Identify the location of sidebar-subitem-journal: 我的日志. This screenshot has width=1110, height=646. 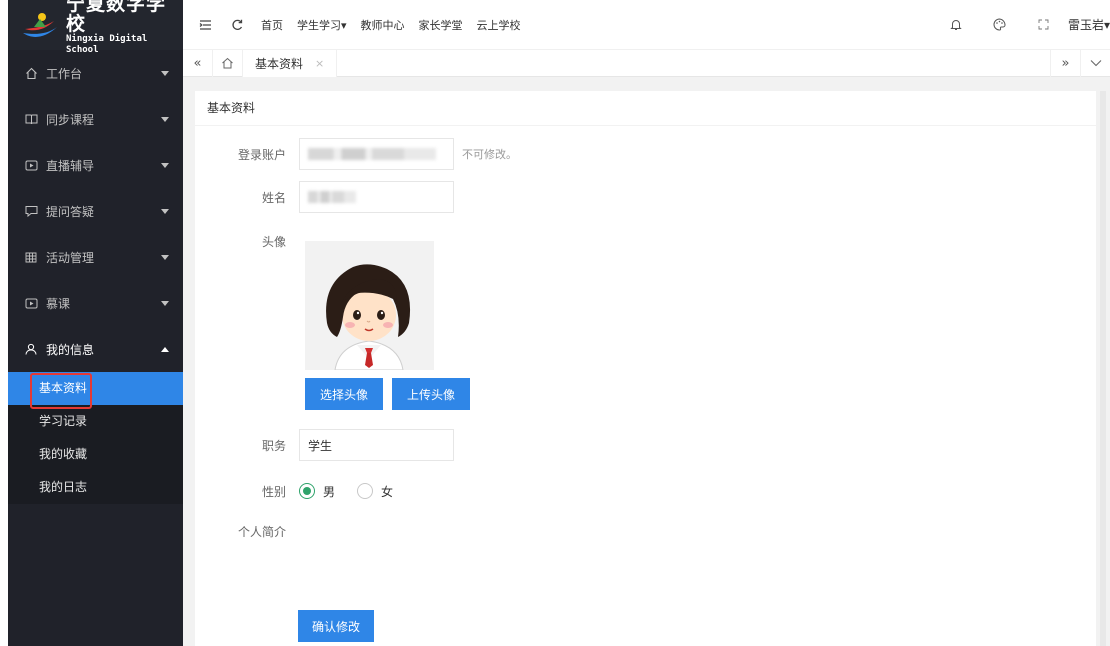
(95, 487).